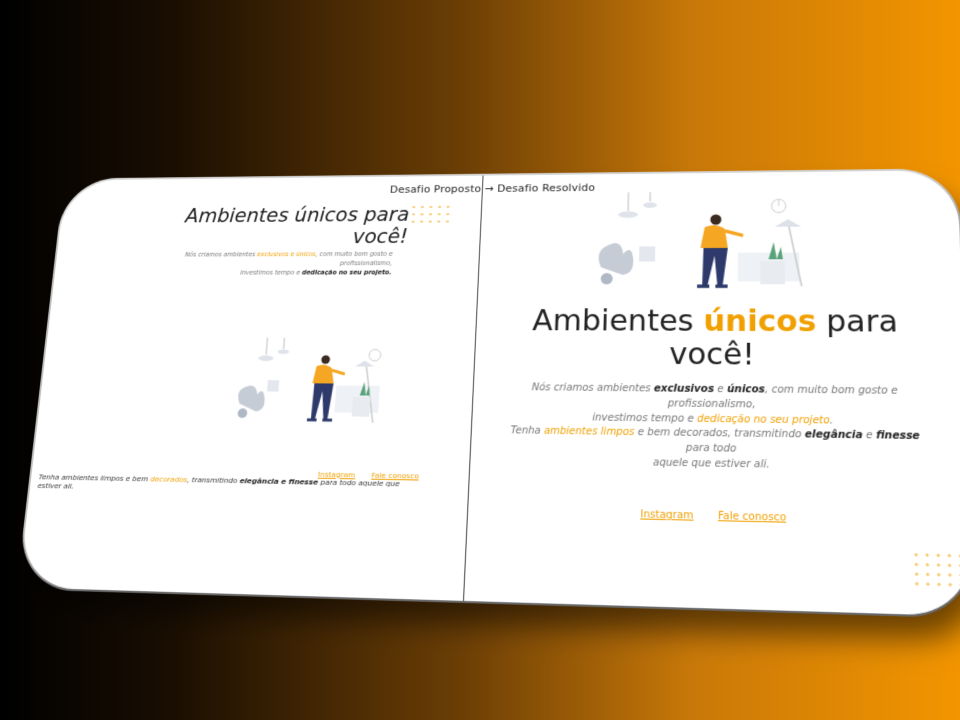 This screenshot has width=960, height=720. What do you see at coordinates (714, 517) in the screenshot?
I see `resolved-links: Instagram Fale conosco` at bounding box center [714, 517].